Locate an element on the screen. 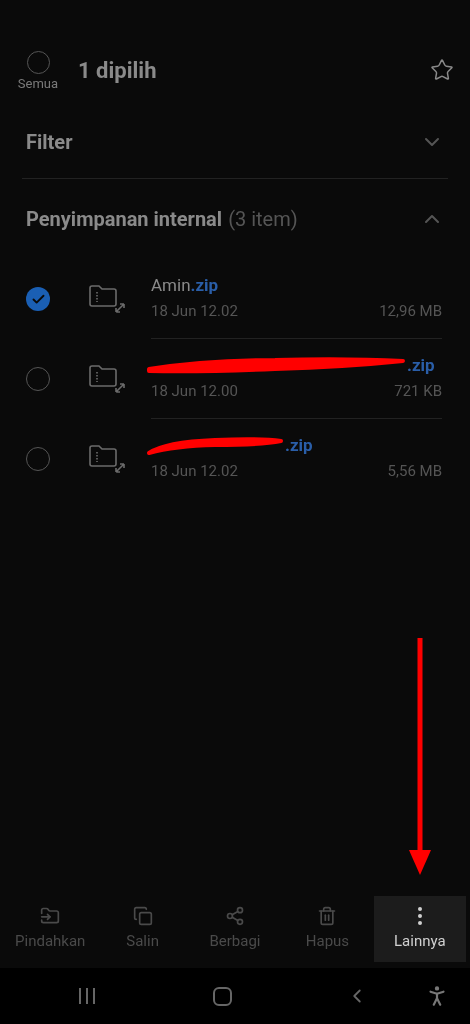 This screenshot has width=470, height=1024. file-name: Amin.zip is located at coordinates (185, 285).